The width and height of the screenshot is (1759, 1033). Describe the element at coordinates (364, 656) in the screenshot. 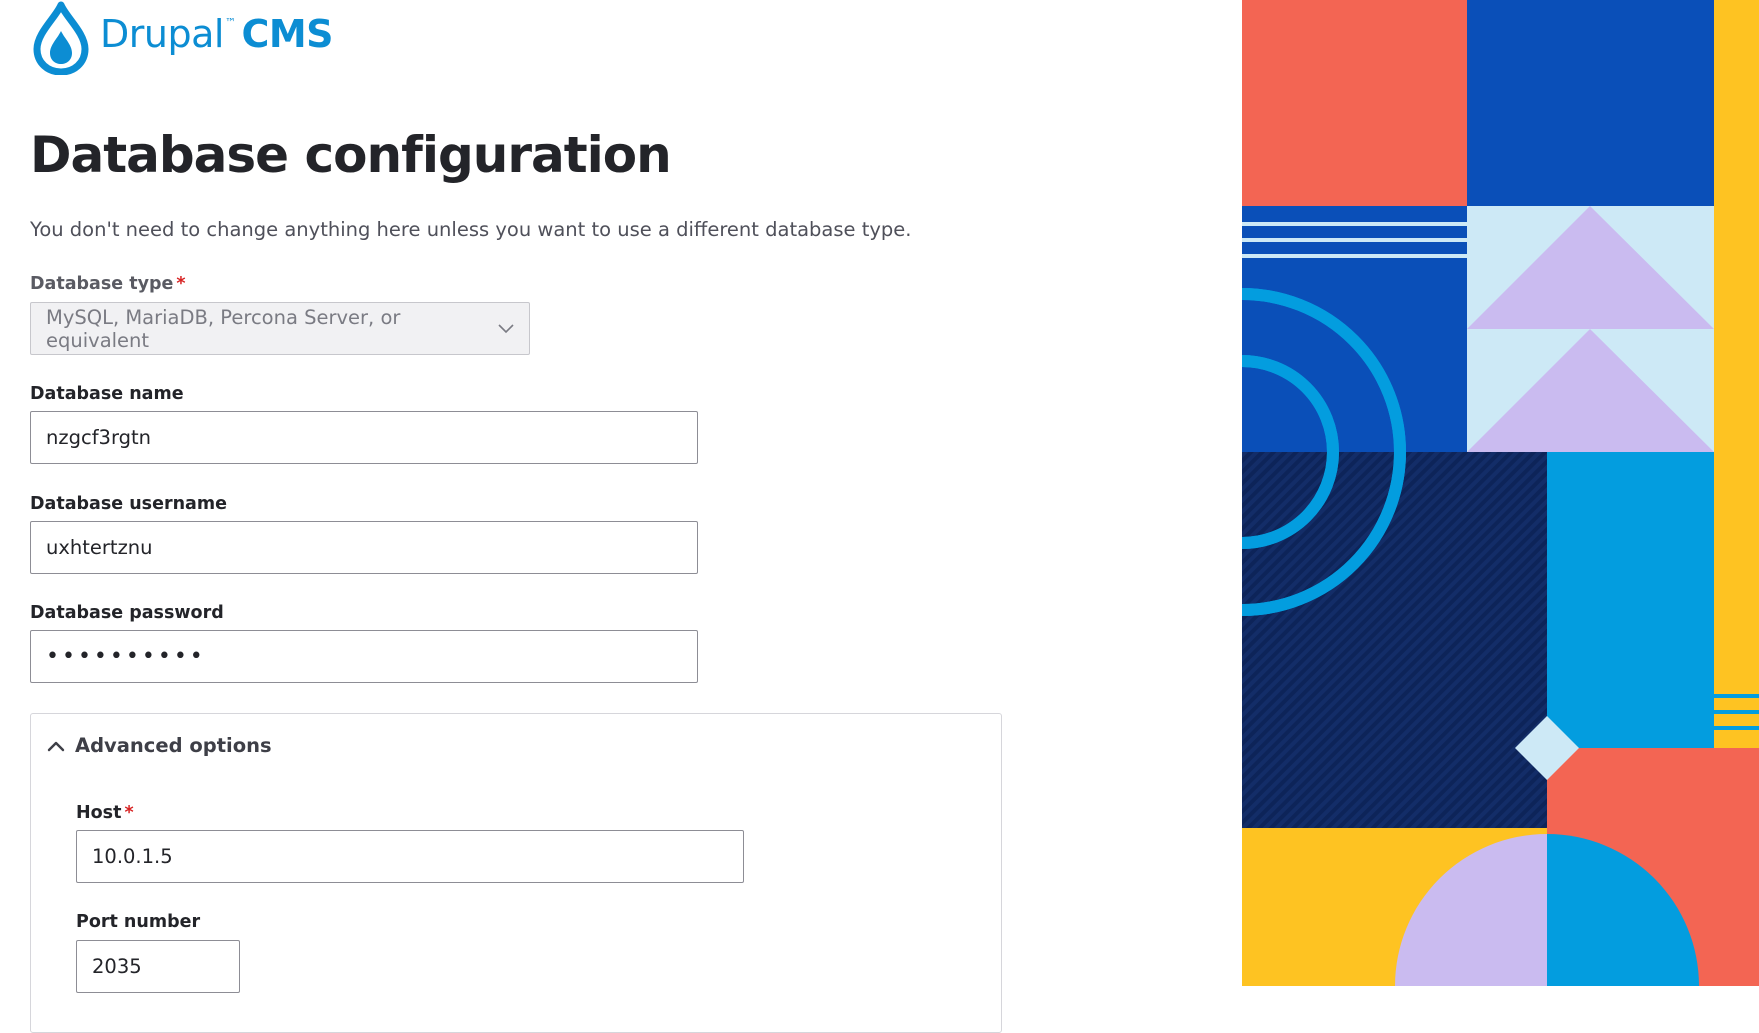

I see `database-password-input: ••••••••••` at that location.